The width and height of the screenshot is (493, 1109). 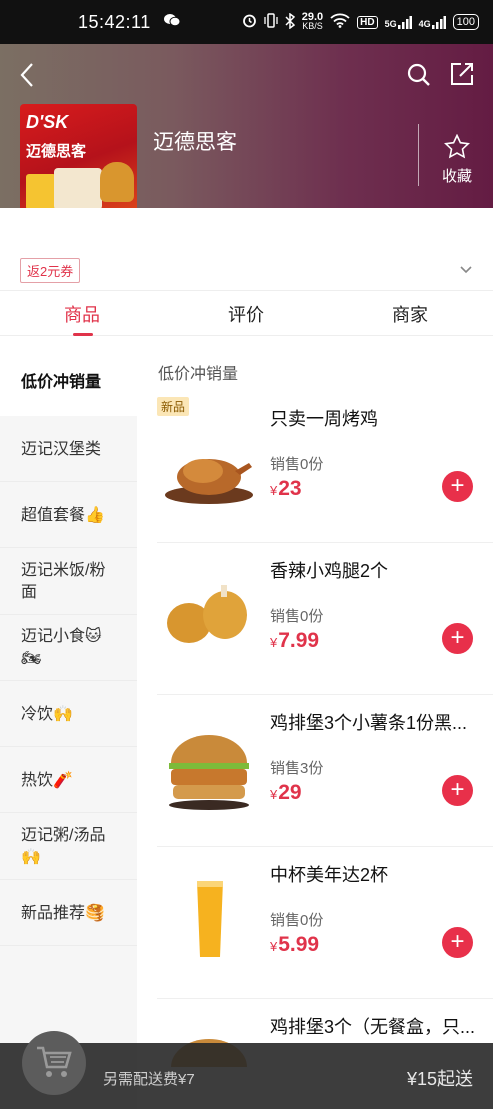 What do you see at coordinates (198, 374) in the screenshot?
I see `section-title: 低价冲销量` at bounding box center [198, 374].